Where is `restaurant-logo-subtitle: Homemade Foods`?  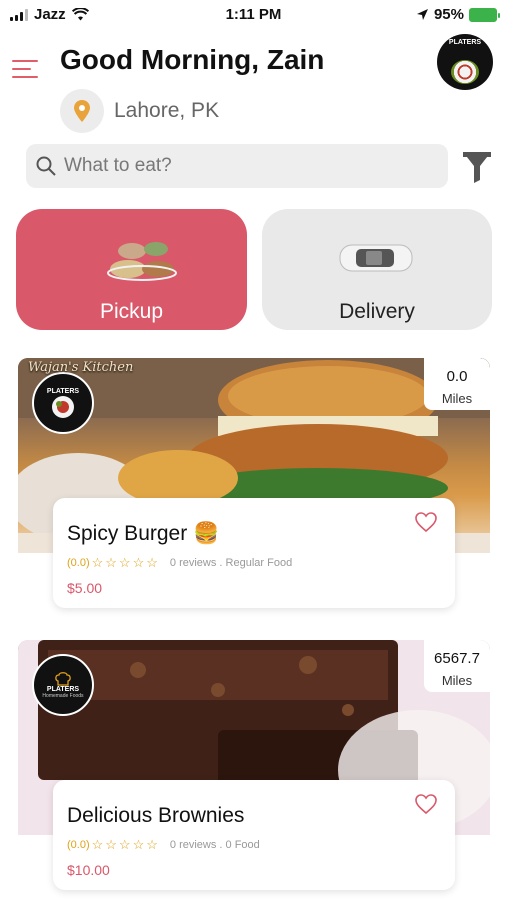 restaurant-logo-subtitle: Homemade Foods is located at coordinates (63, 695).